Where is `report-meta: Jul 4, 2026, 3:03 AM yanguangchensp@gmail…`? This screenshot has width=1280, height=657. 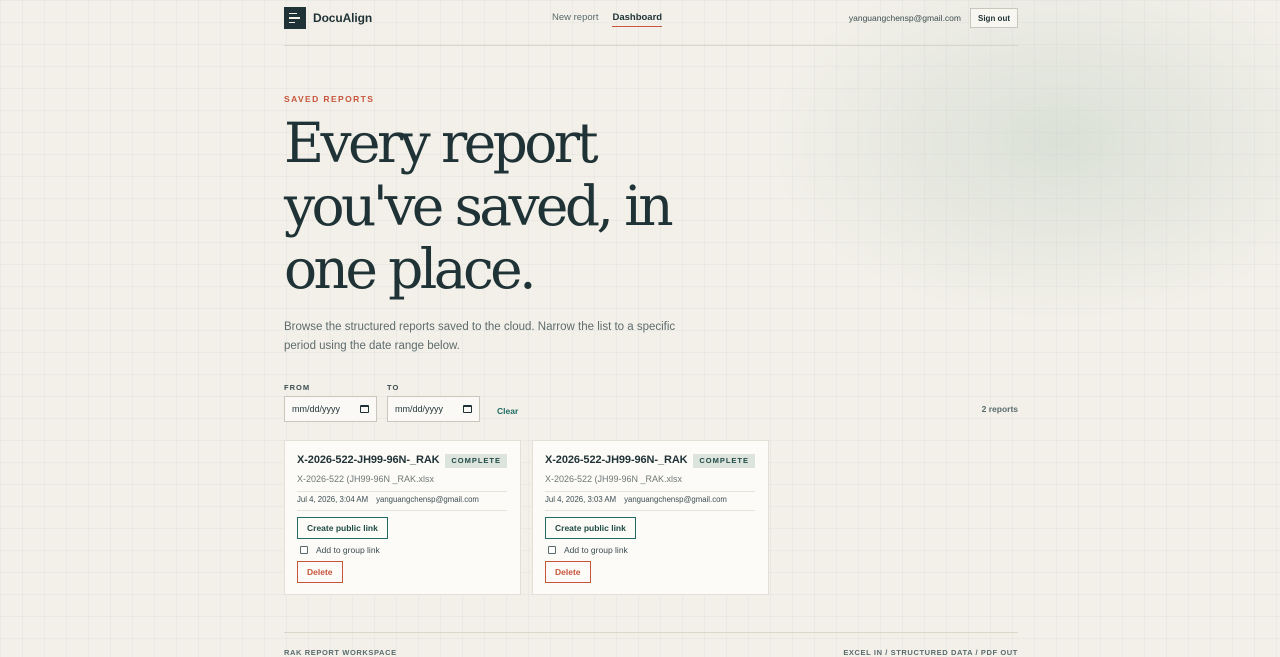
report-meta: Jul 4, 2026, 3:03 AM yanguangchensp@gmail… is located at coordinates (636, 499).